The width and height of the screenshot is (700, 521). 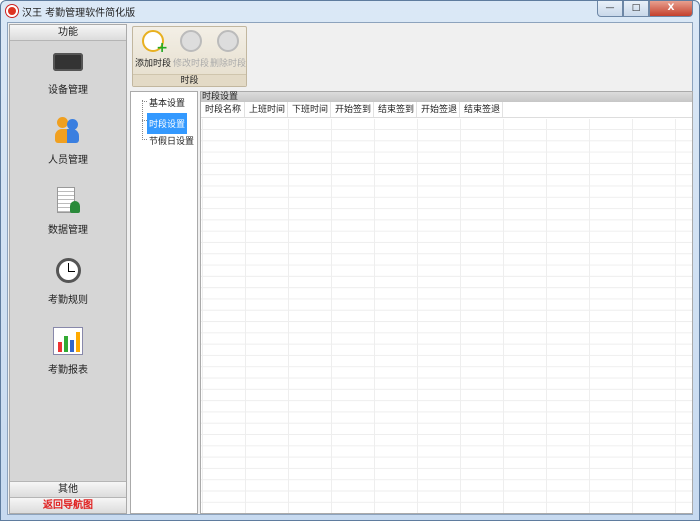 What do you see at coordinates (395, 109) in the screenshot?
I see `column-header: 结束签到` at bounding box center [395, 109].